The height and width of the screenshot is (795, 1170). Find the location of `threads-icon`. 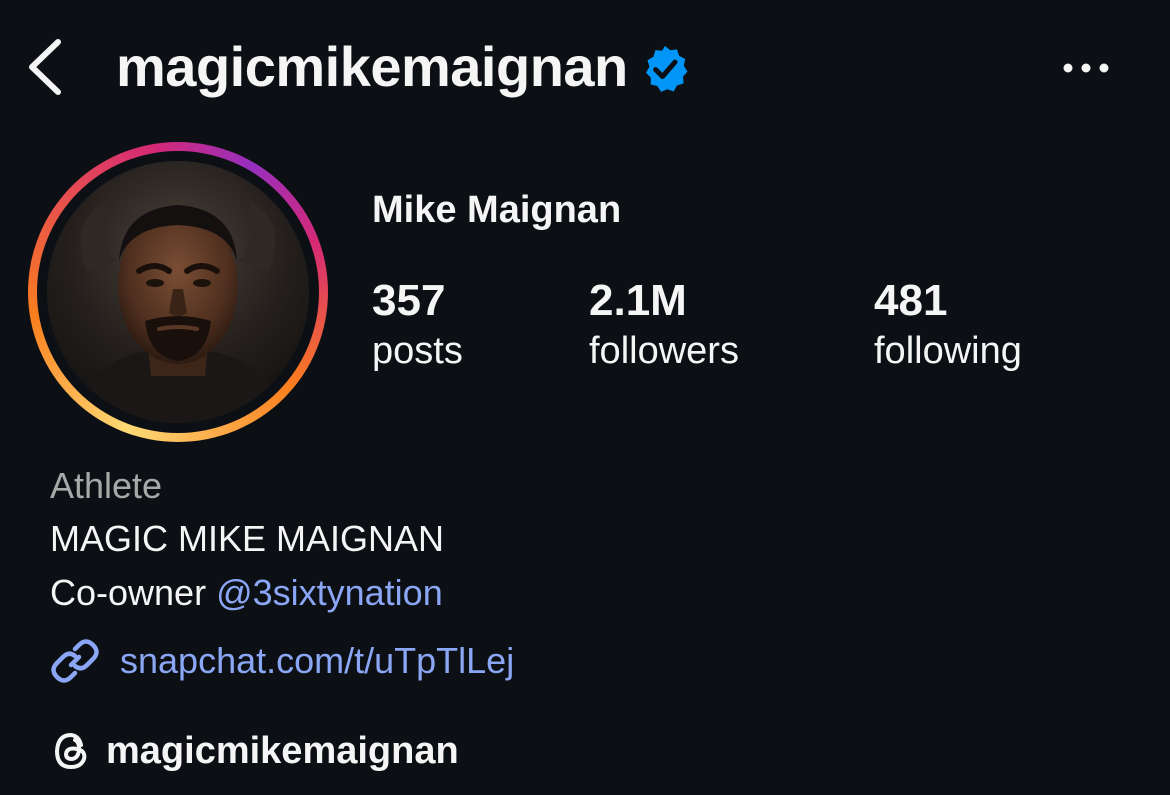

threads-icon is located at coordinates (71, 751).